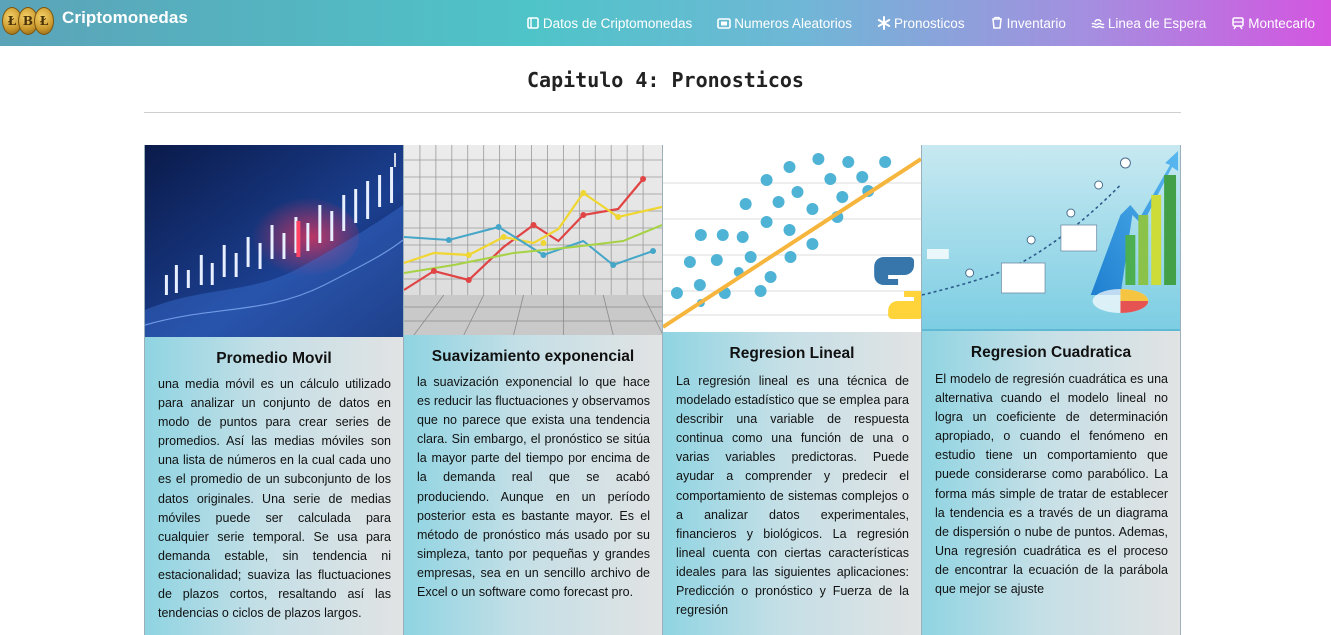 The height and width of the screenshot is (635, 1331). What do you see at coordinates (1036, 23) in the screenshot?
I see `nav-item-label: Inventario` at bounding box center [1036, 23].